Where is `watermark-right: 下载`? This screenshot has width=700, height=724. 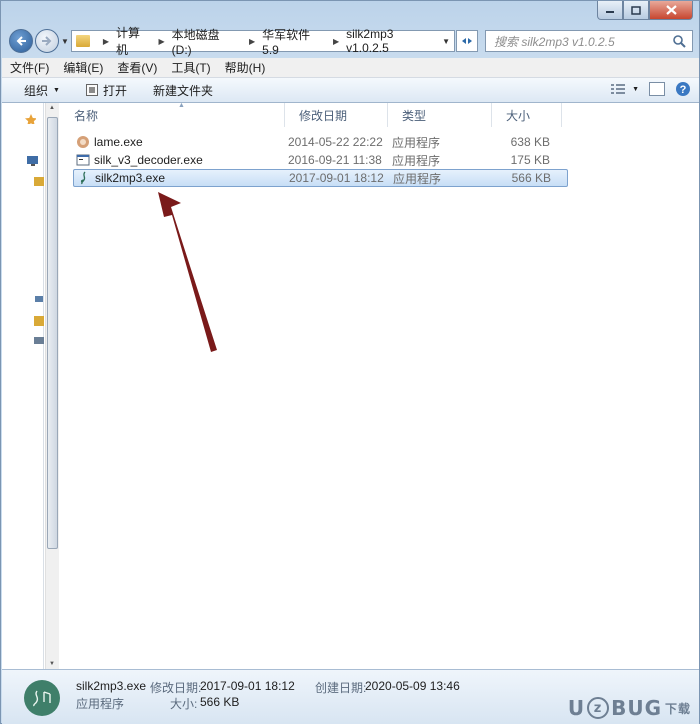
watermark-right: 下载 is located at coordinates (677, 708).